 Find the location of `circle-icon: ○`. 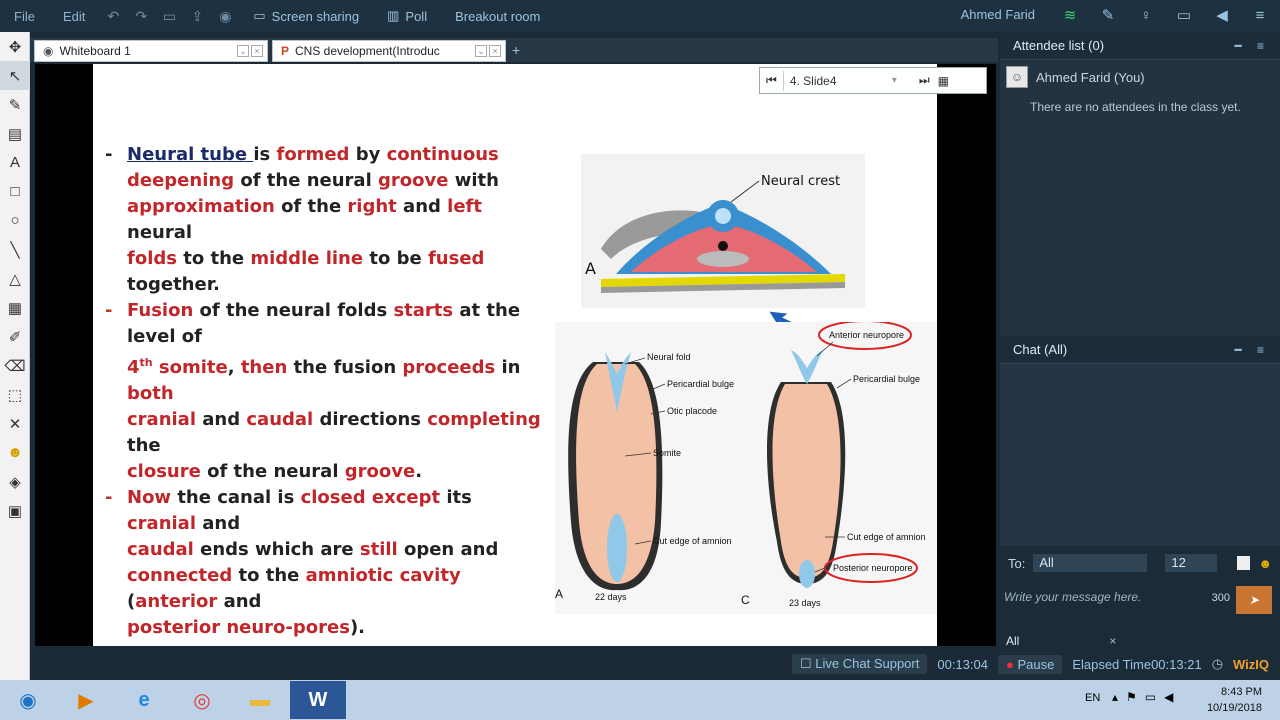

circle-icon: ○ is located at coordinates (15, 220).